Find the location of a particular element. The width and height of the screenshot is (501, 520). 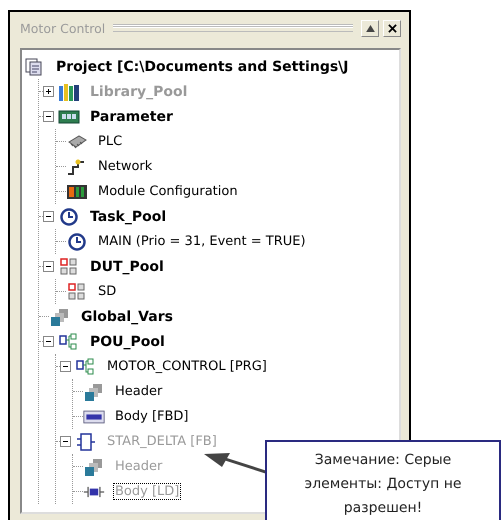

tree-item: Module Configuration is located at coordinates (168, 191).